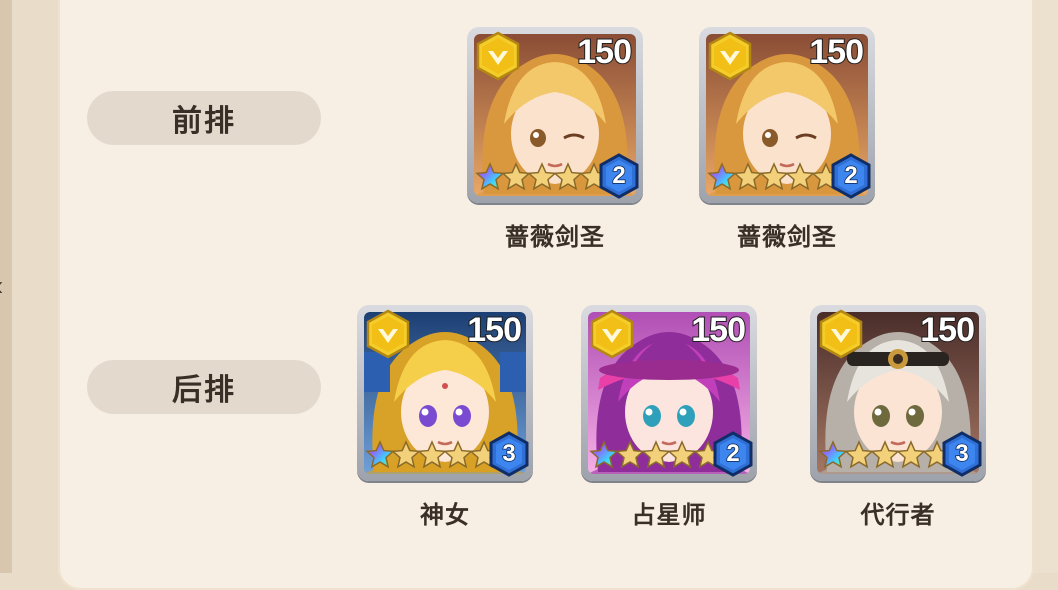 This screenshot has height=590, width=1058. I want to click on hero-card-2: 150 2 蔷薇剑圣, so click(789, 139).